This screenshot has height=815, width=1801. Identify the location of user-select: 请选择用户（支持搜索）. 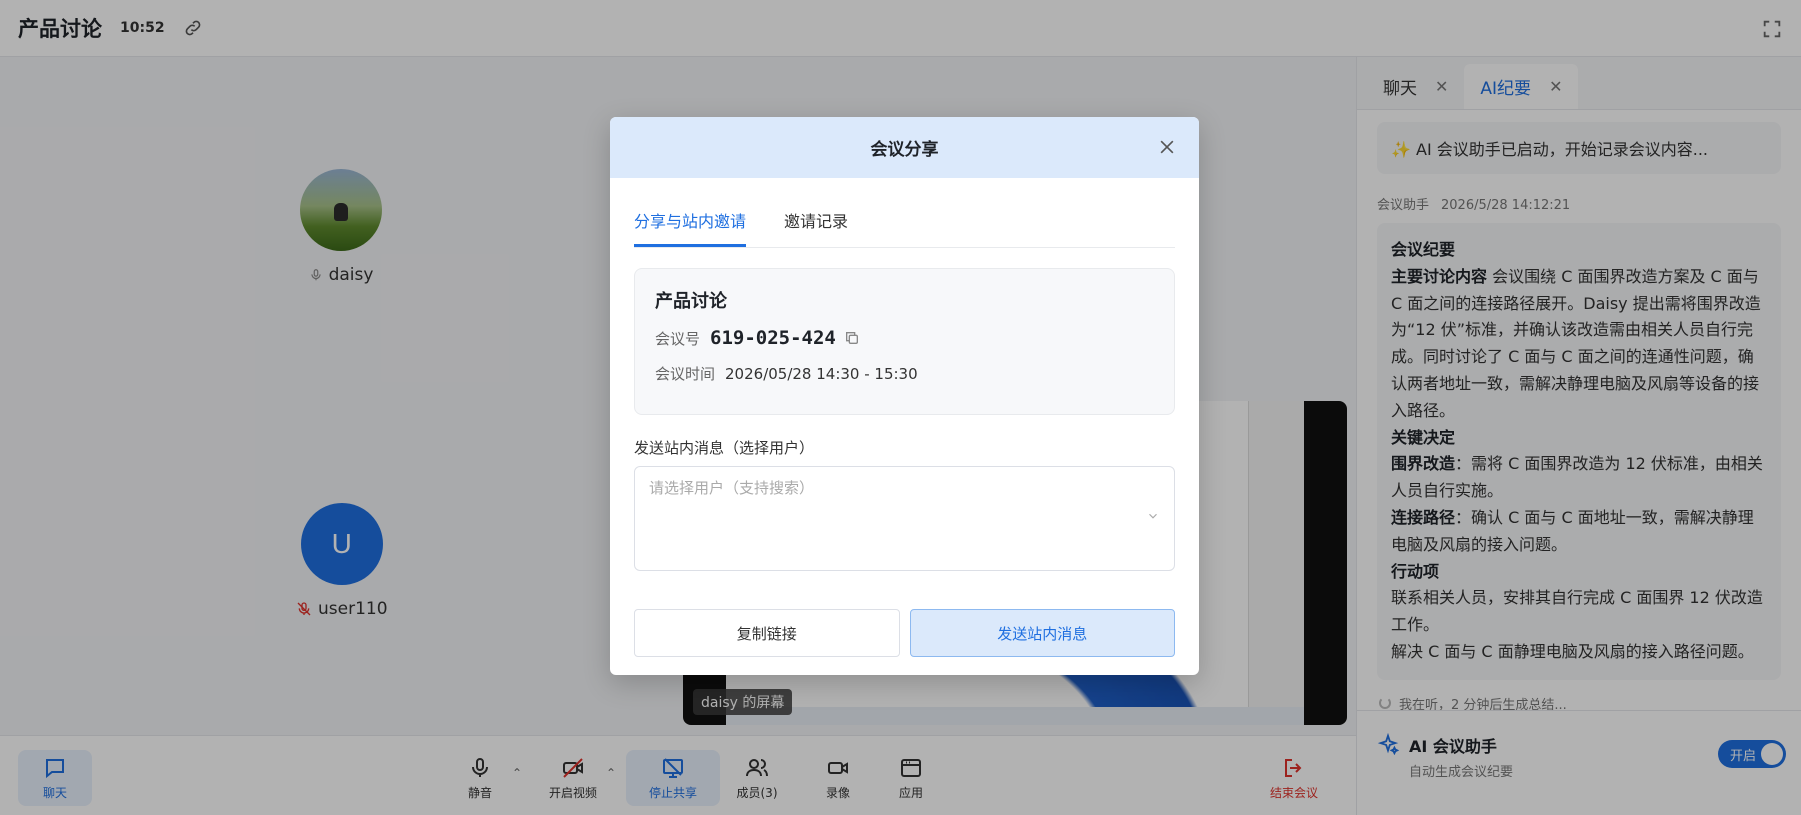
(904, 518).